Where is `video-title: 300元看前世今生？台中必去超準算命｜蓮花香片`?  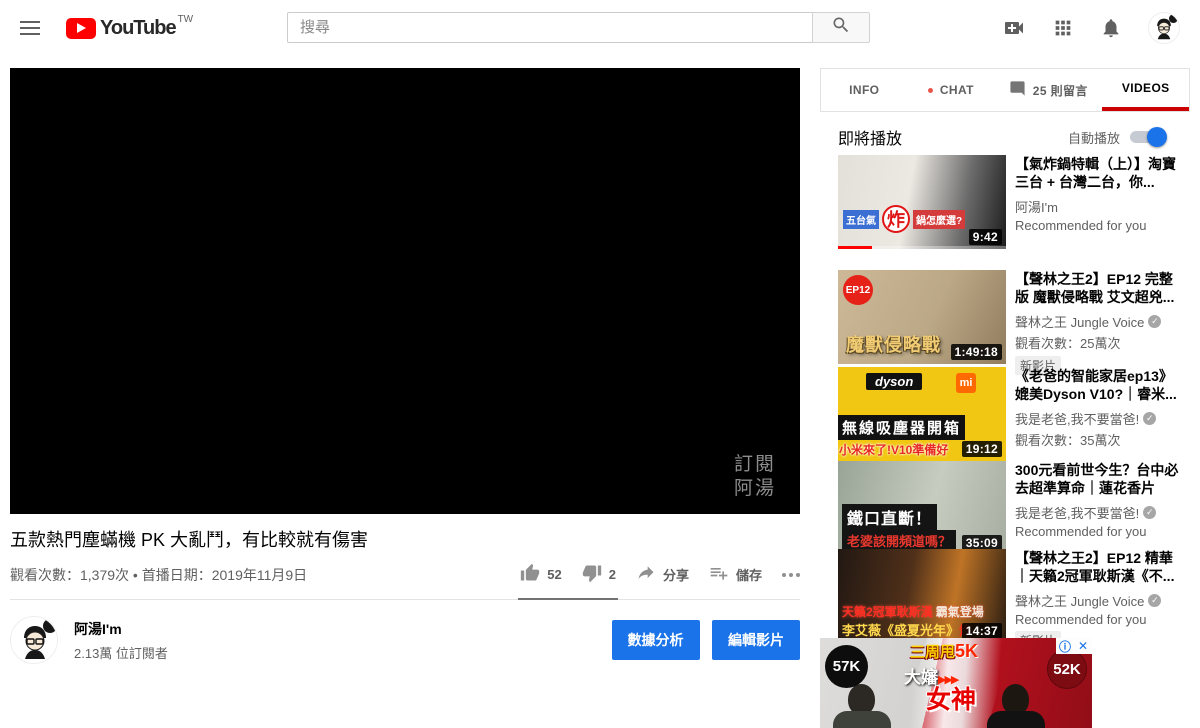
video-title: 300元看前世今生？台中必去超準算命｜蓮花香片 is located at coordinates (1097, 479).